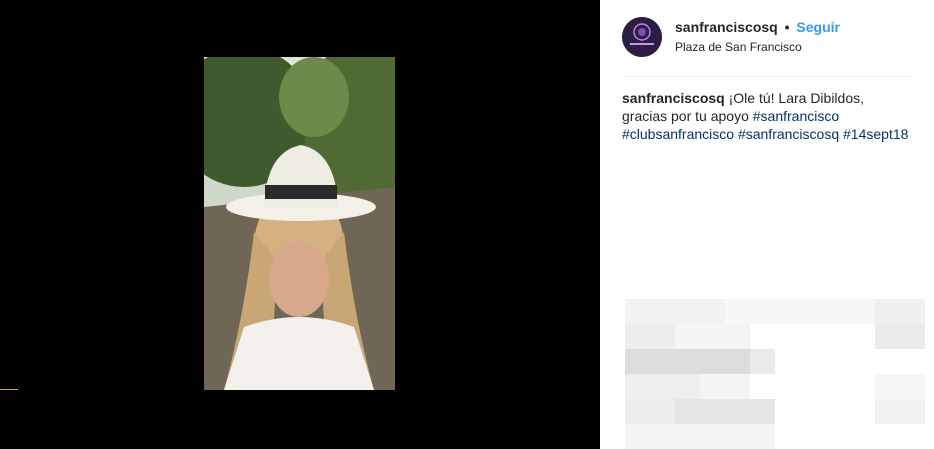 Image resolution: width=934 pixels, height=449 pixels. I want to click on avatar, so click(642, 37).